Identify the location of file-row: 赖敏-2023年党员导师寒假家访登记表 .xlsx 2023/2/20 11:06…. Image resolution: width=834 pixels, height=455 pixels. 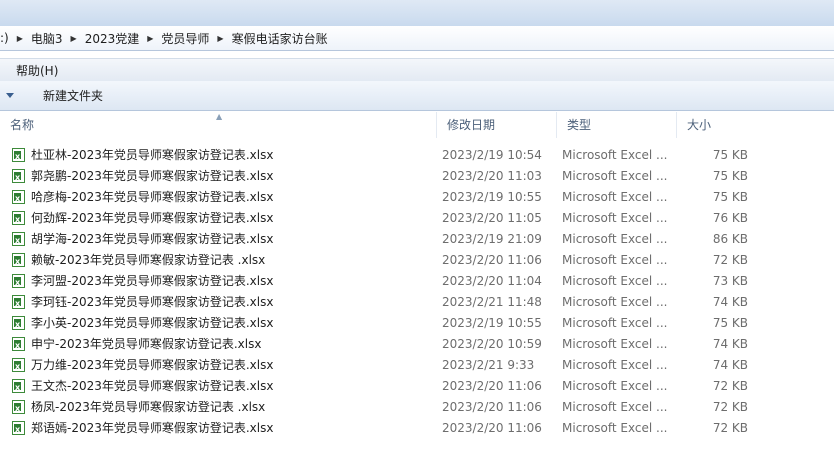
(417, 261).